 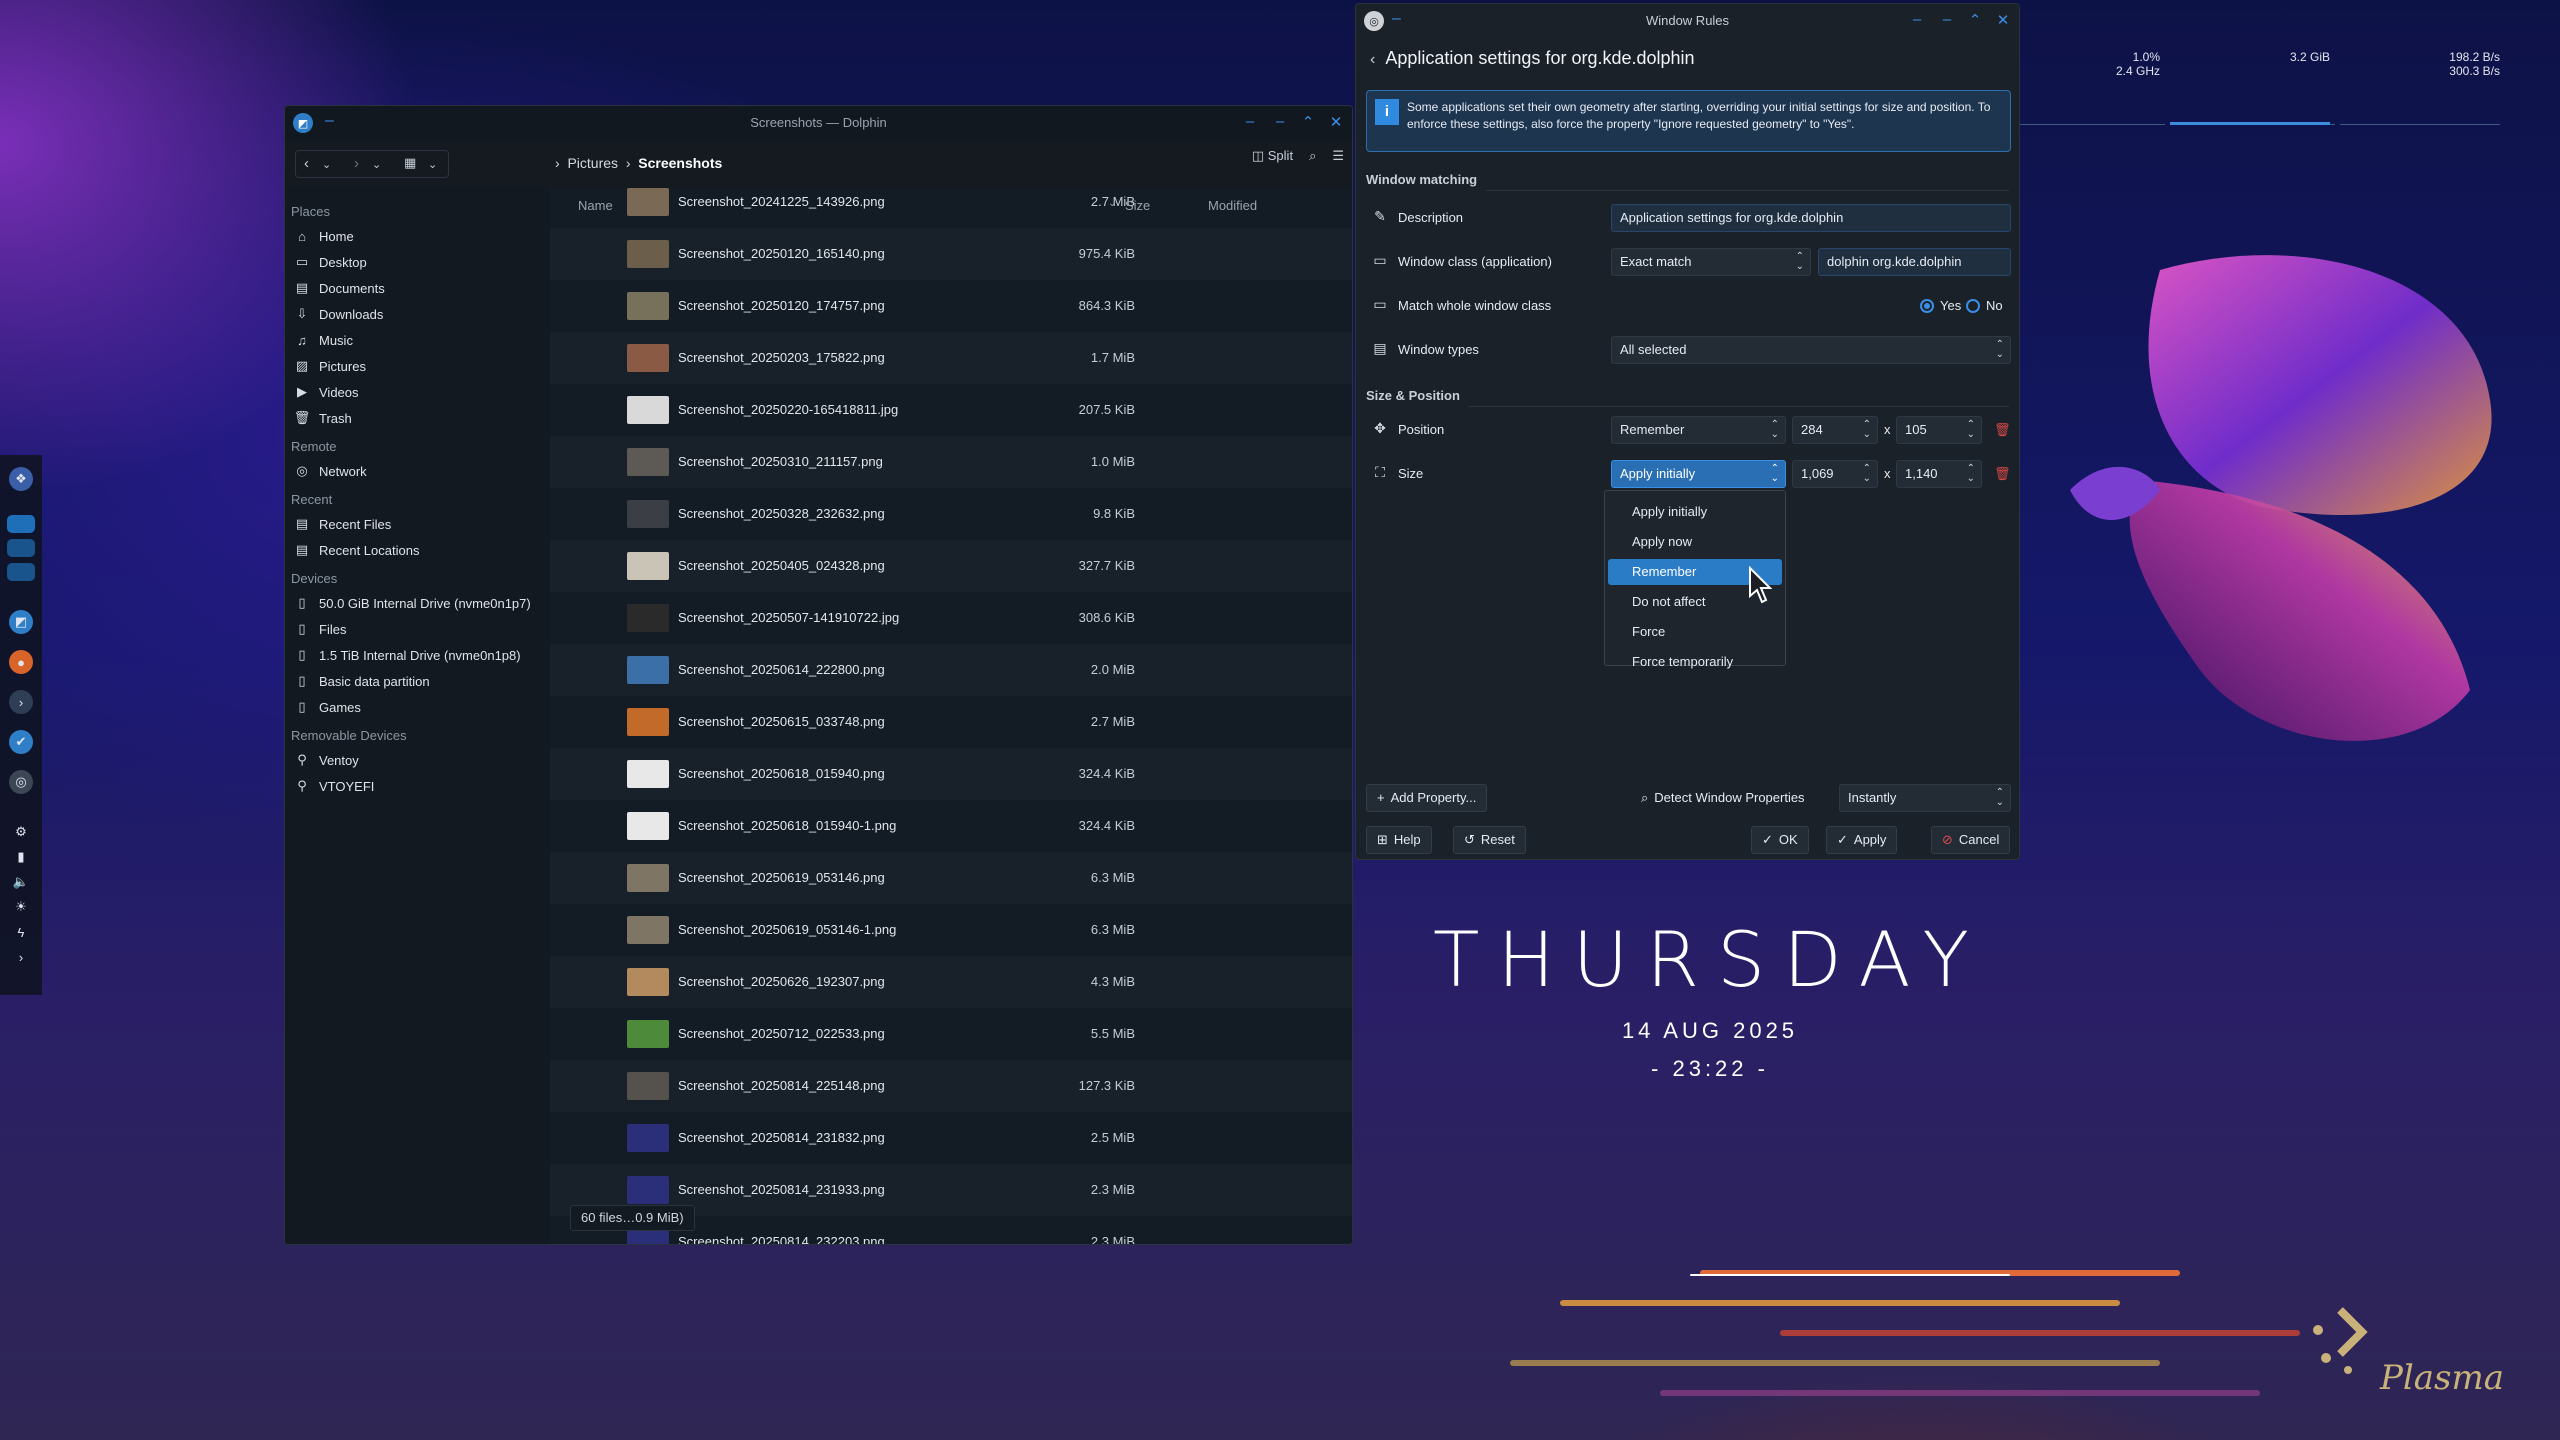 What do you see at coordinates (420, 340) in the screenshot?
I see `places-item: ♫ Music` at bounding box center [420, 340].